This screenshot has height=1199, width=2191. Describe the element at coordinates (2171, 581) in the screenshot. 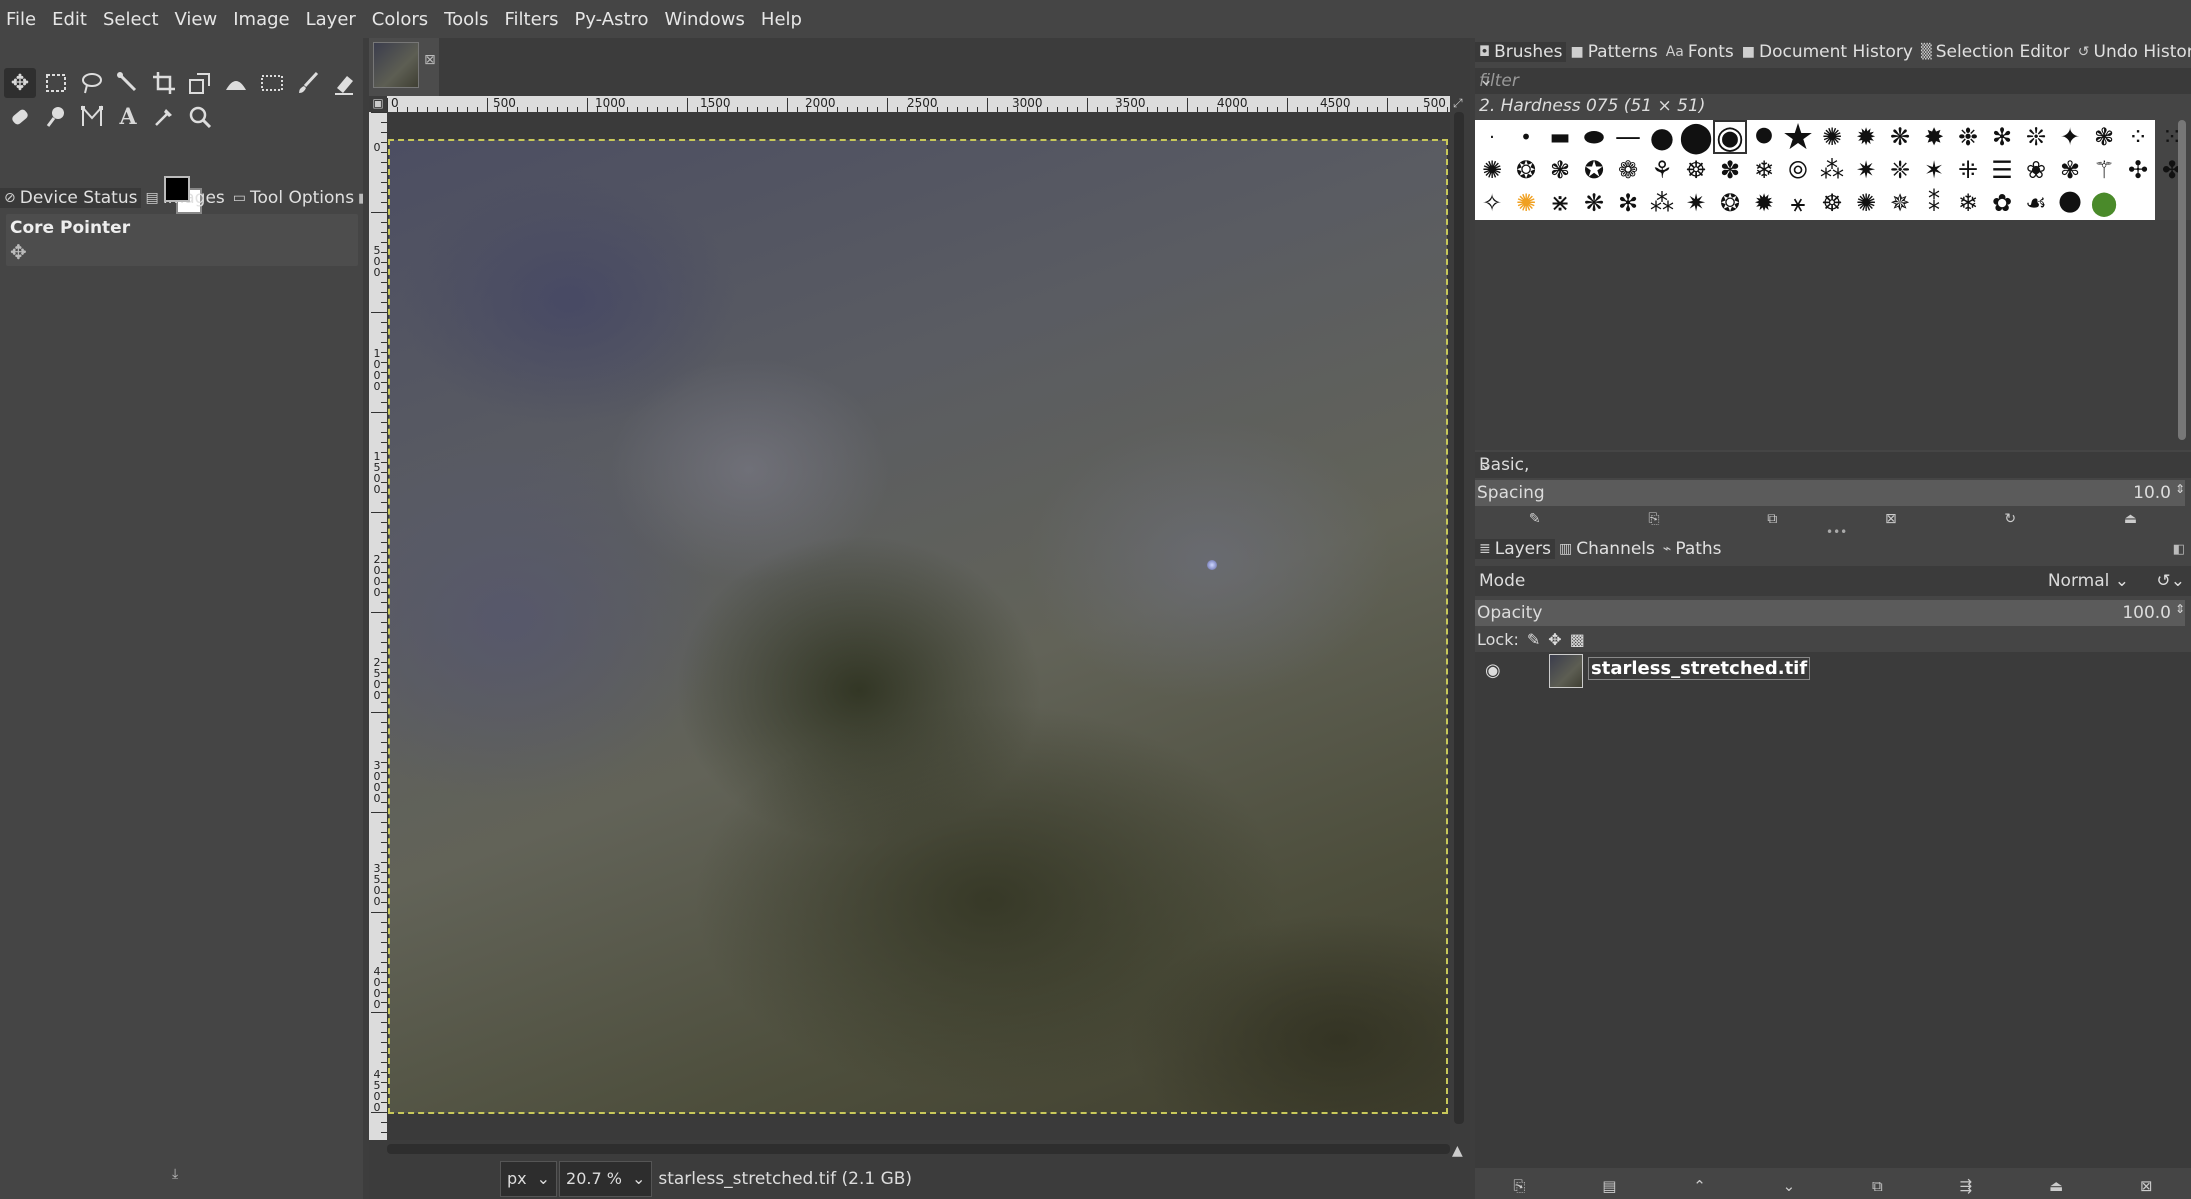

I see `composite-mode-icon: ↺⌄` at that location.